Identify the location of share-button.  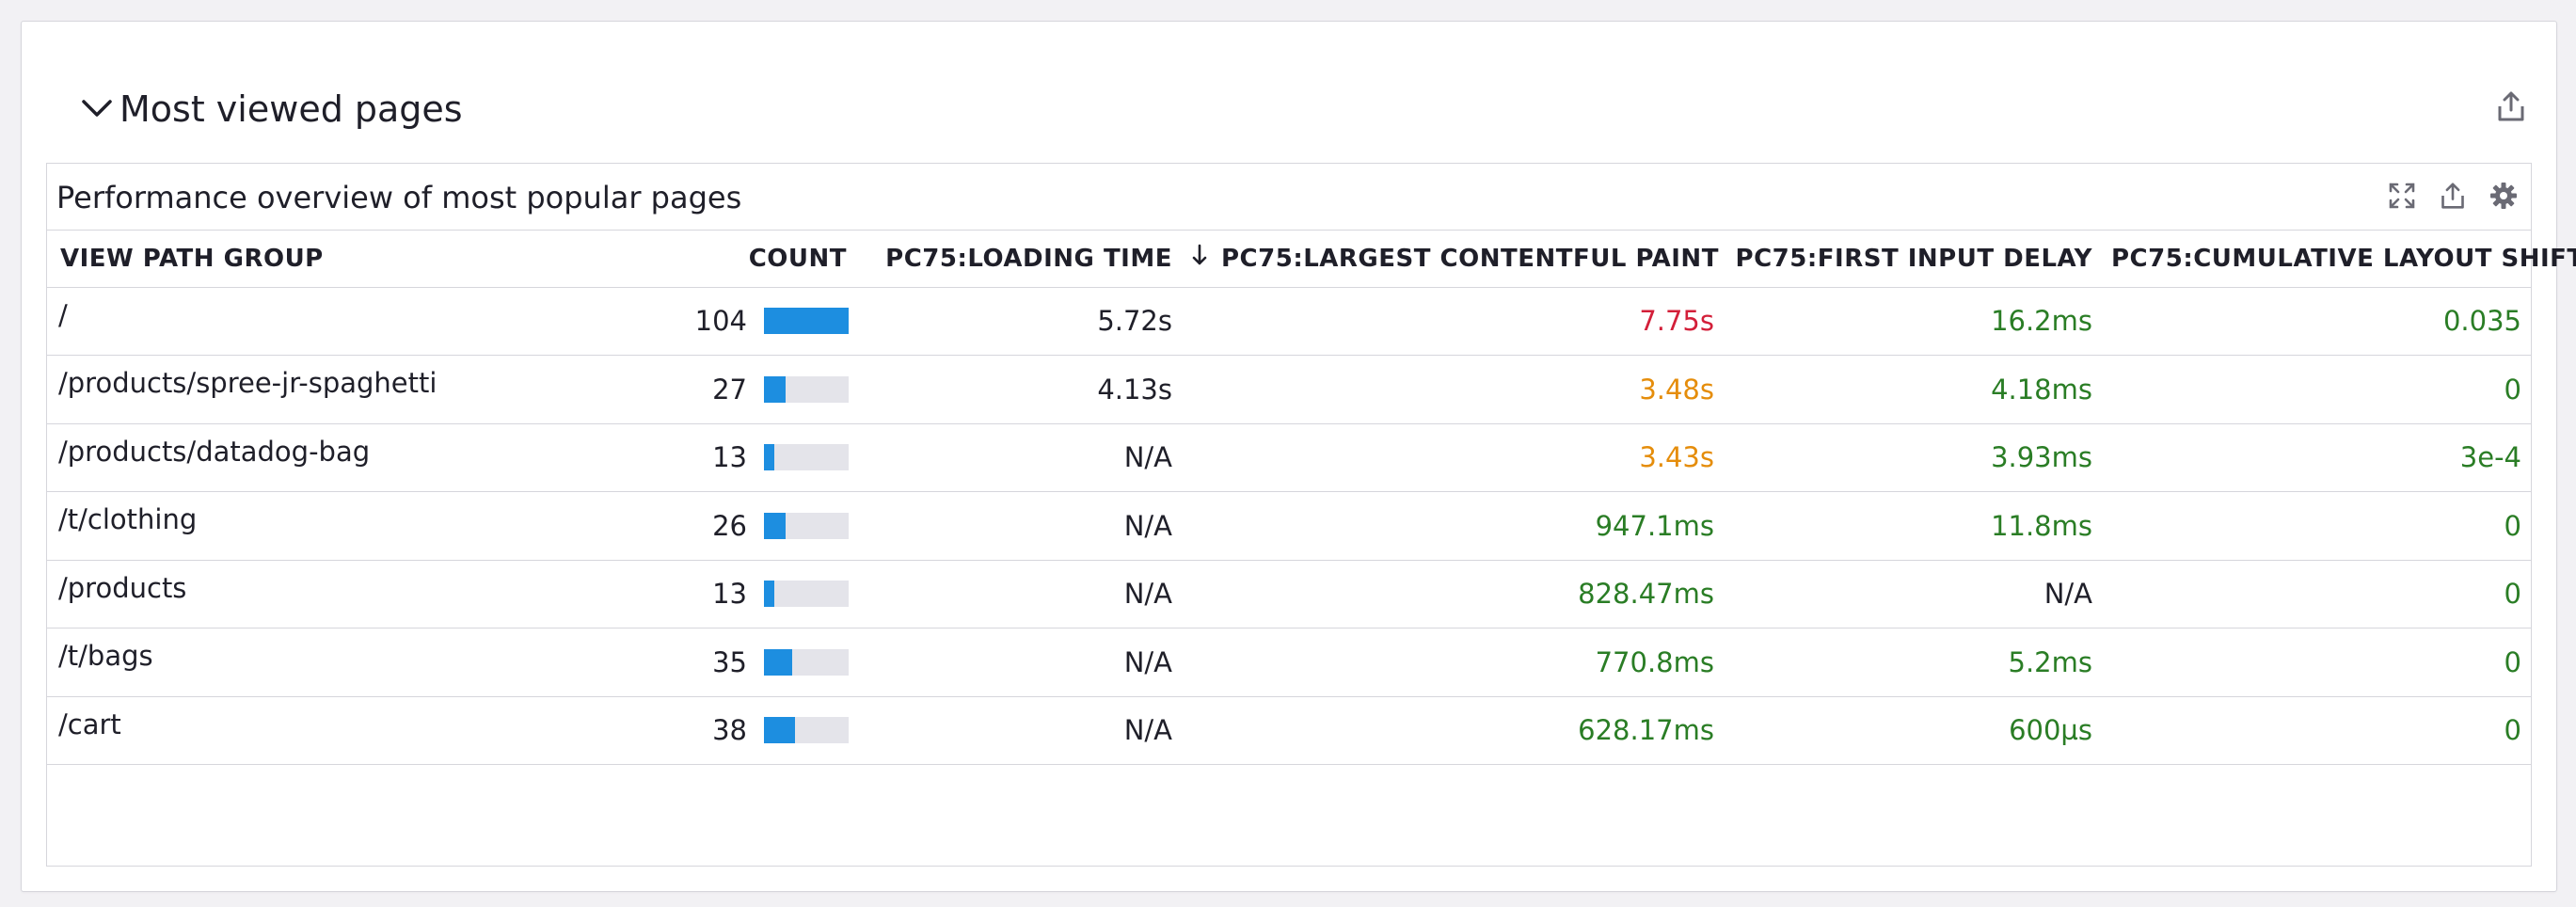
(2511, 108).